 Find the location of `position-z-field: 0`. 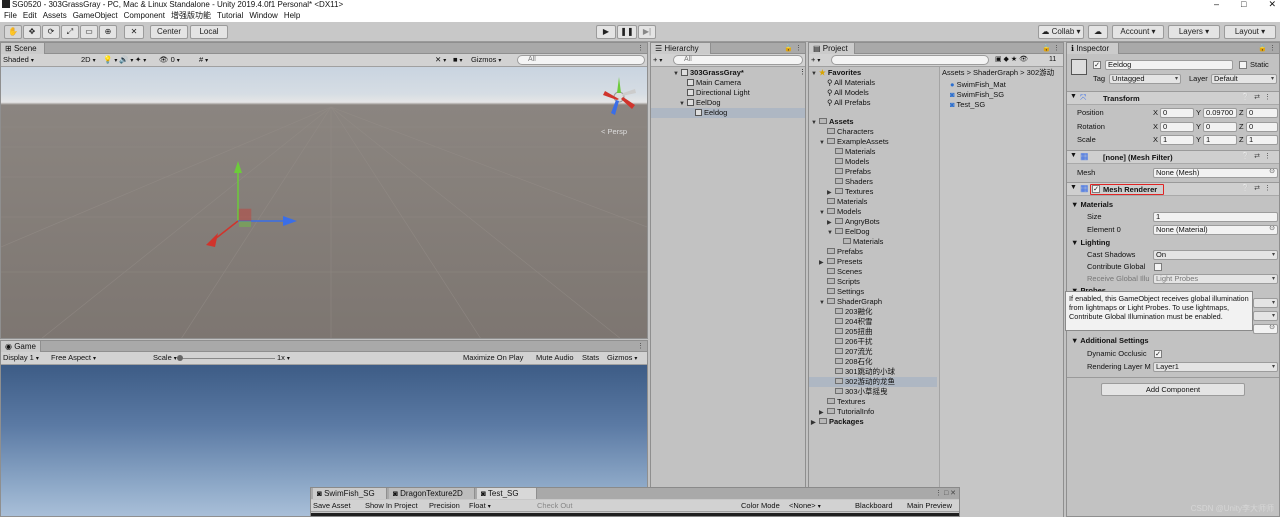

position-z-field: 0 is located at coordinates (1262, 113).